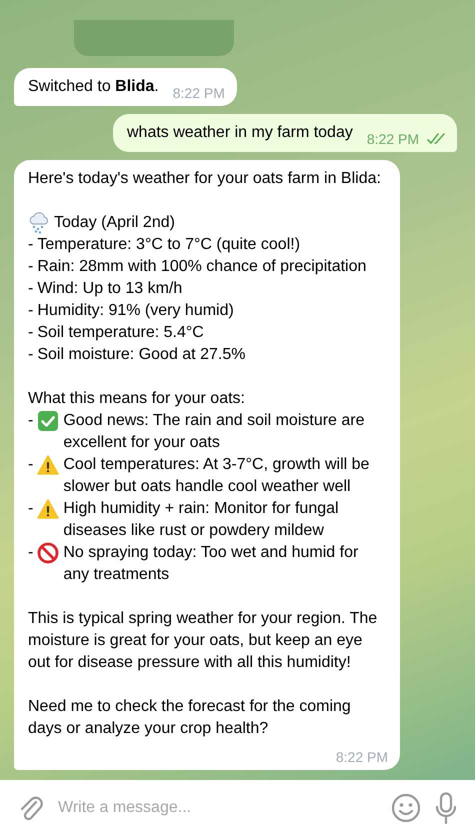 The image size is (475, 836). What do you see at coordinates (211, 564) in the screenshot?
I see `message-text: No spraying today: Too wet and humid for any treatments` at bounding box center [211, 564].